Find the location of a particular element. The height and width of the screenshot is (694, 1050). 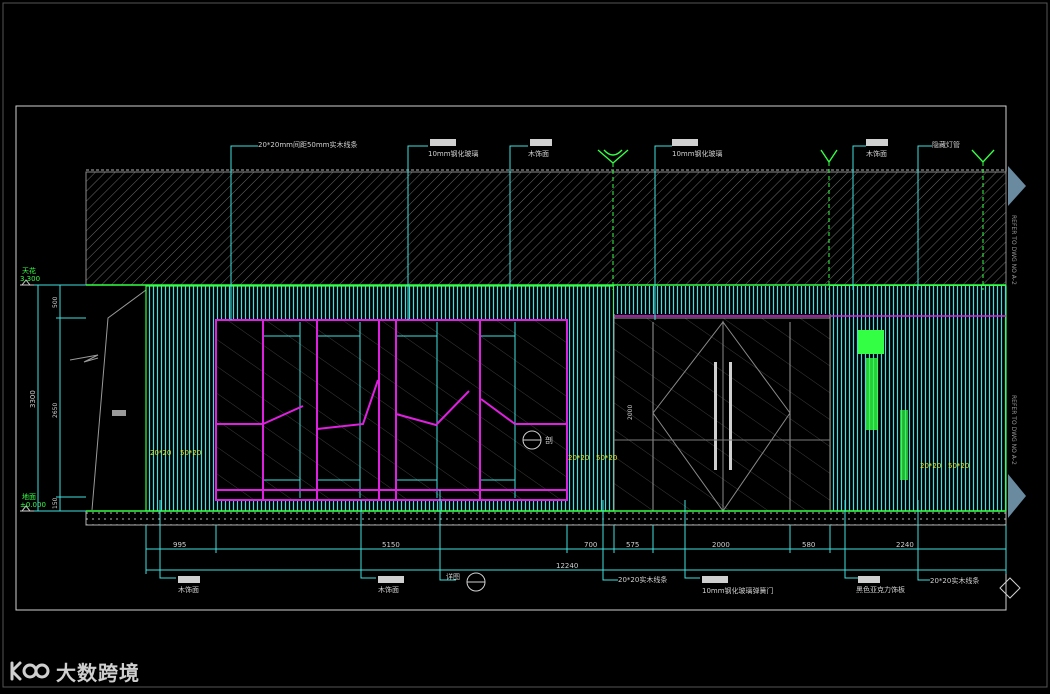

bottom-callout-0: 木饰面 is located at coordinates (188, 589).